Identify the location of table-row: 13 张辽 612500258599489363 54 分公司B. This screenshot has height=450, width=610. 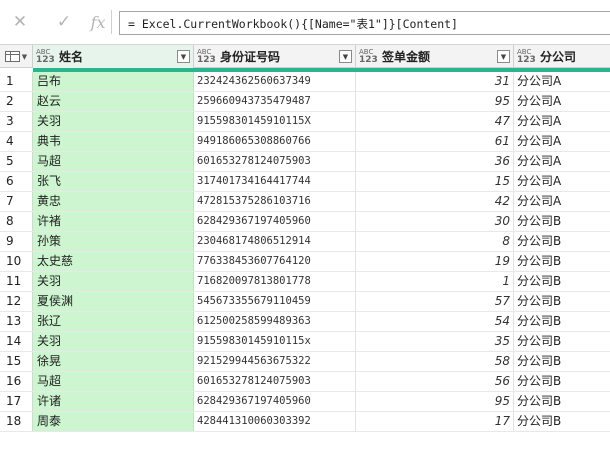
(305, 322).